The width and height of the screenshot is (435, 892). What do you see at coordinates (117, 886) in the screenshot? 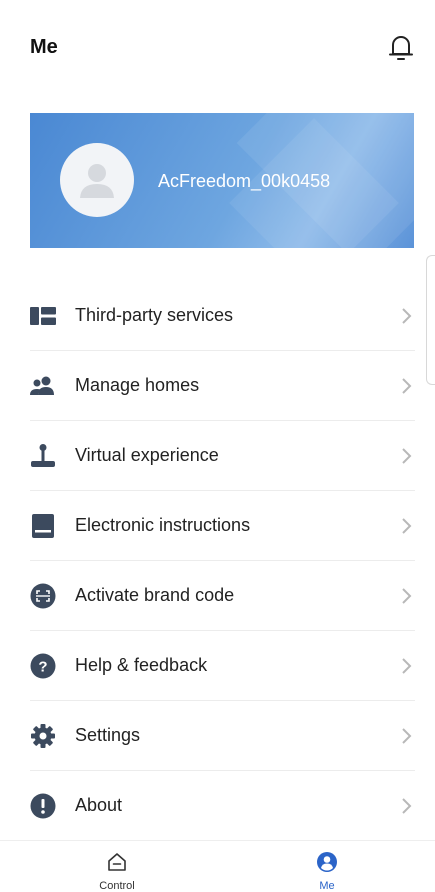
I see `nav-label: Control` at bounding box center [117, 886].